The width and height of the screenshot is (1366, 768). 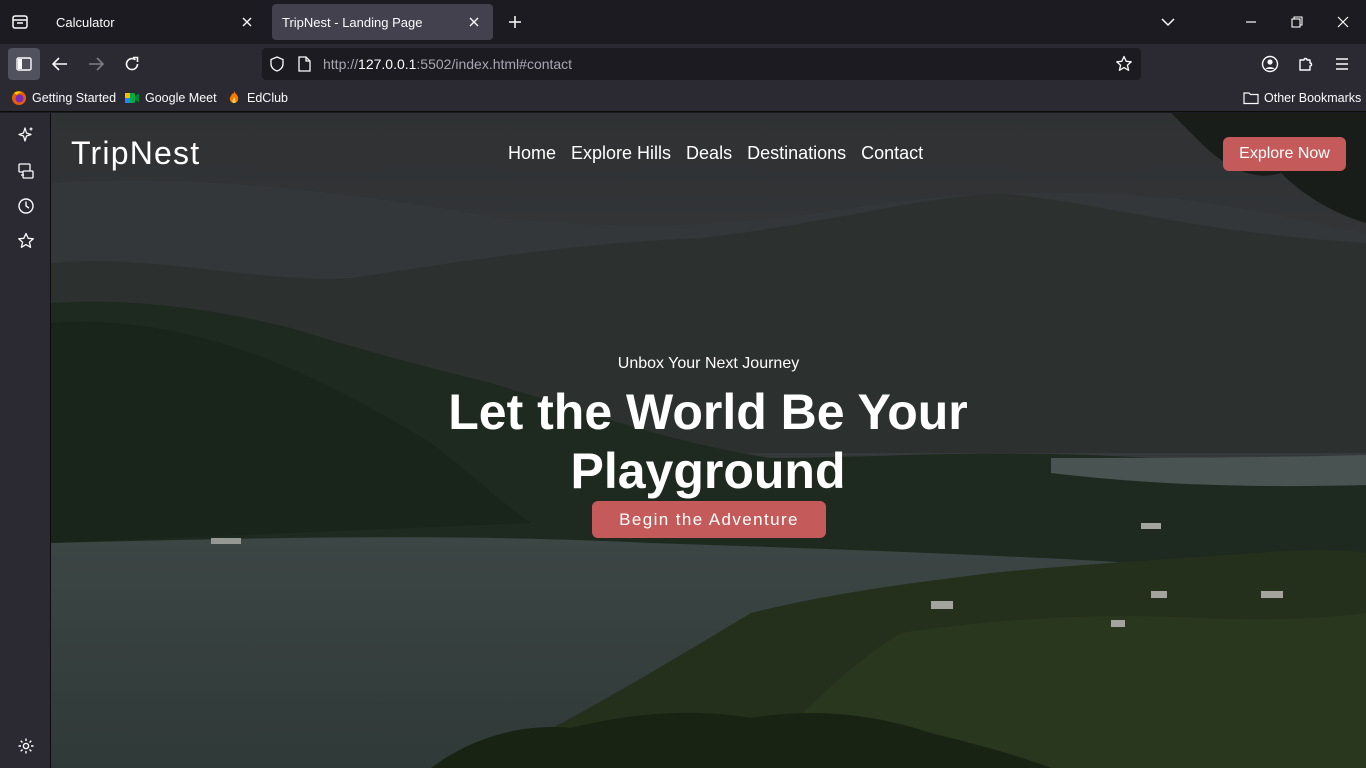 I want to click on sidebar-bookmarks-button, so click(x=26, y=241).